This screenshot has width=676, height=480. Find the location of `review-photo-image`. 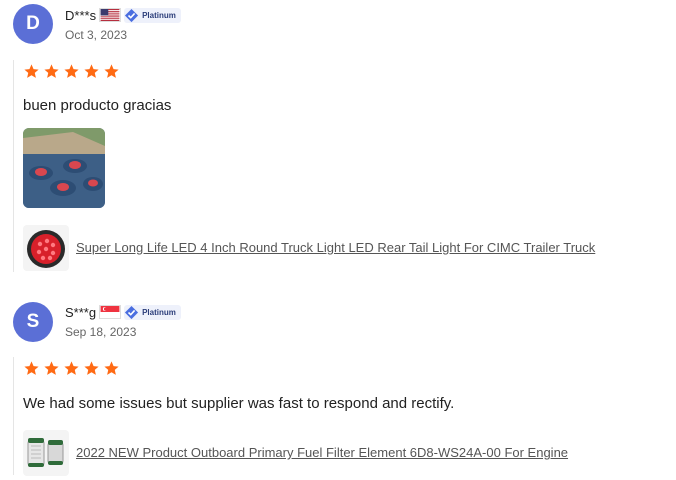

review-photo-image is located at coordinates (64, 168).